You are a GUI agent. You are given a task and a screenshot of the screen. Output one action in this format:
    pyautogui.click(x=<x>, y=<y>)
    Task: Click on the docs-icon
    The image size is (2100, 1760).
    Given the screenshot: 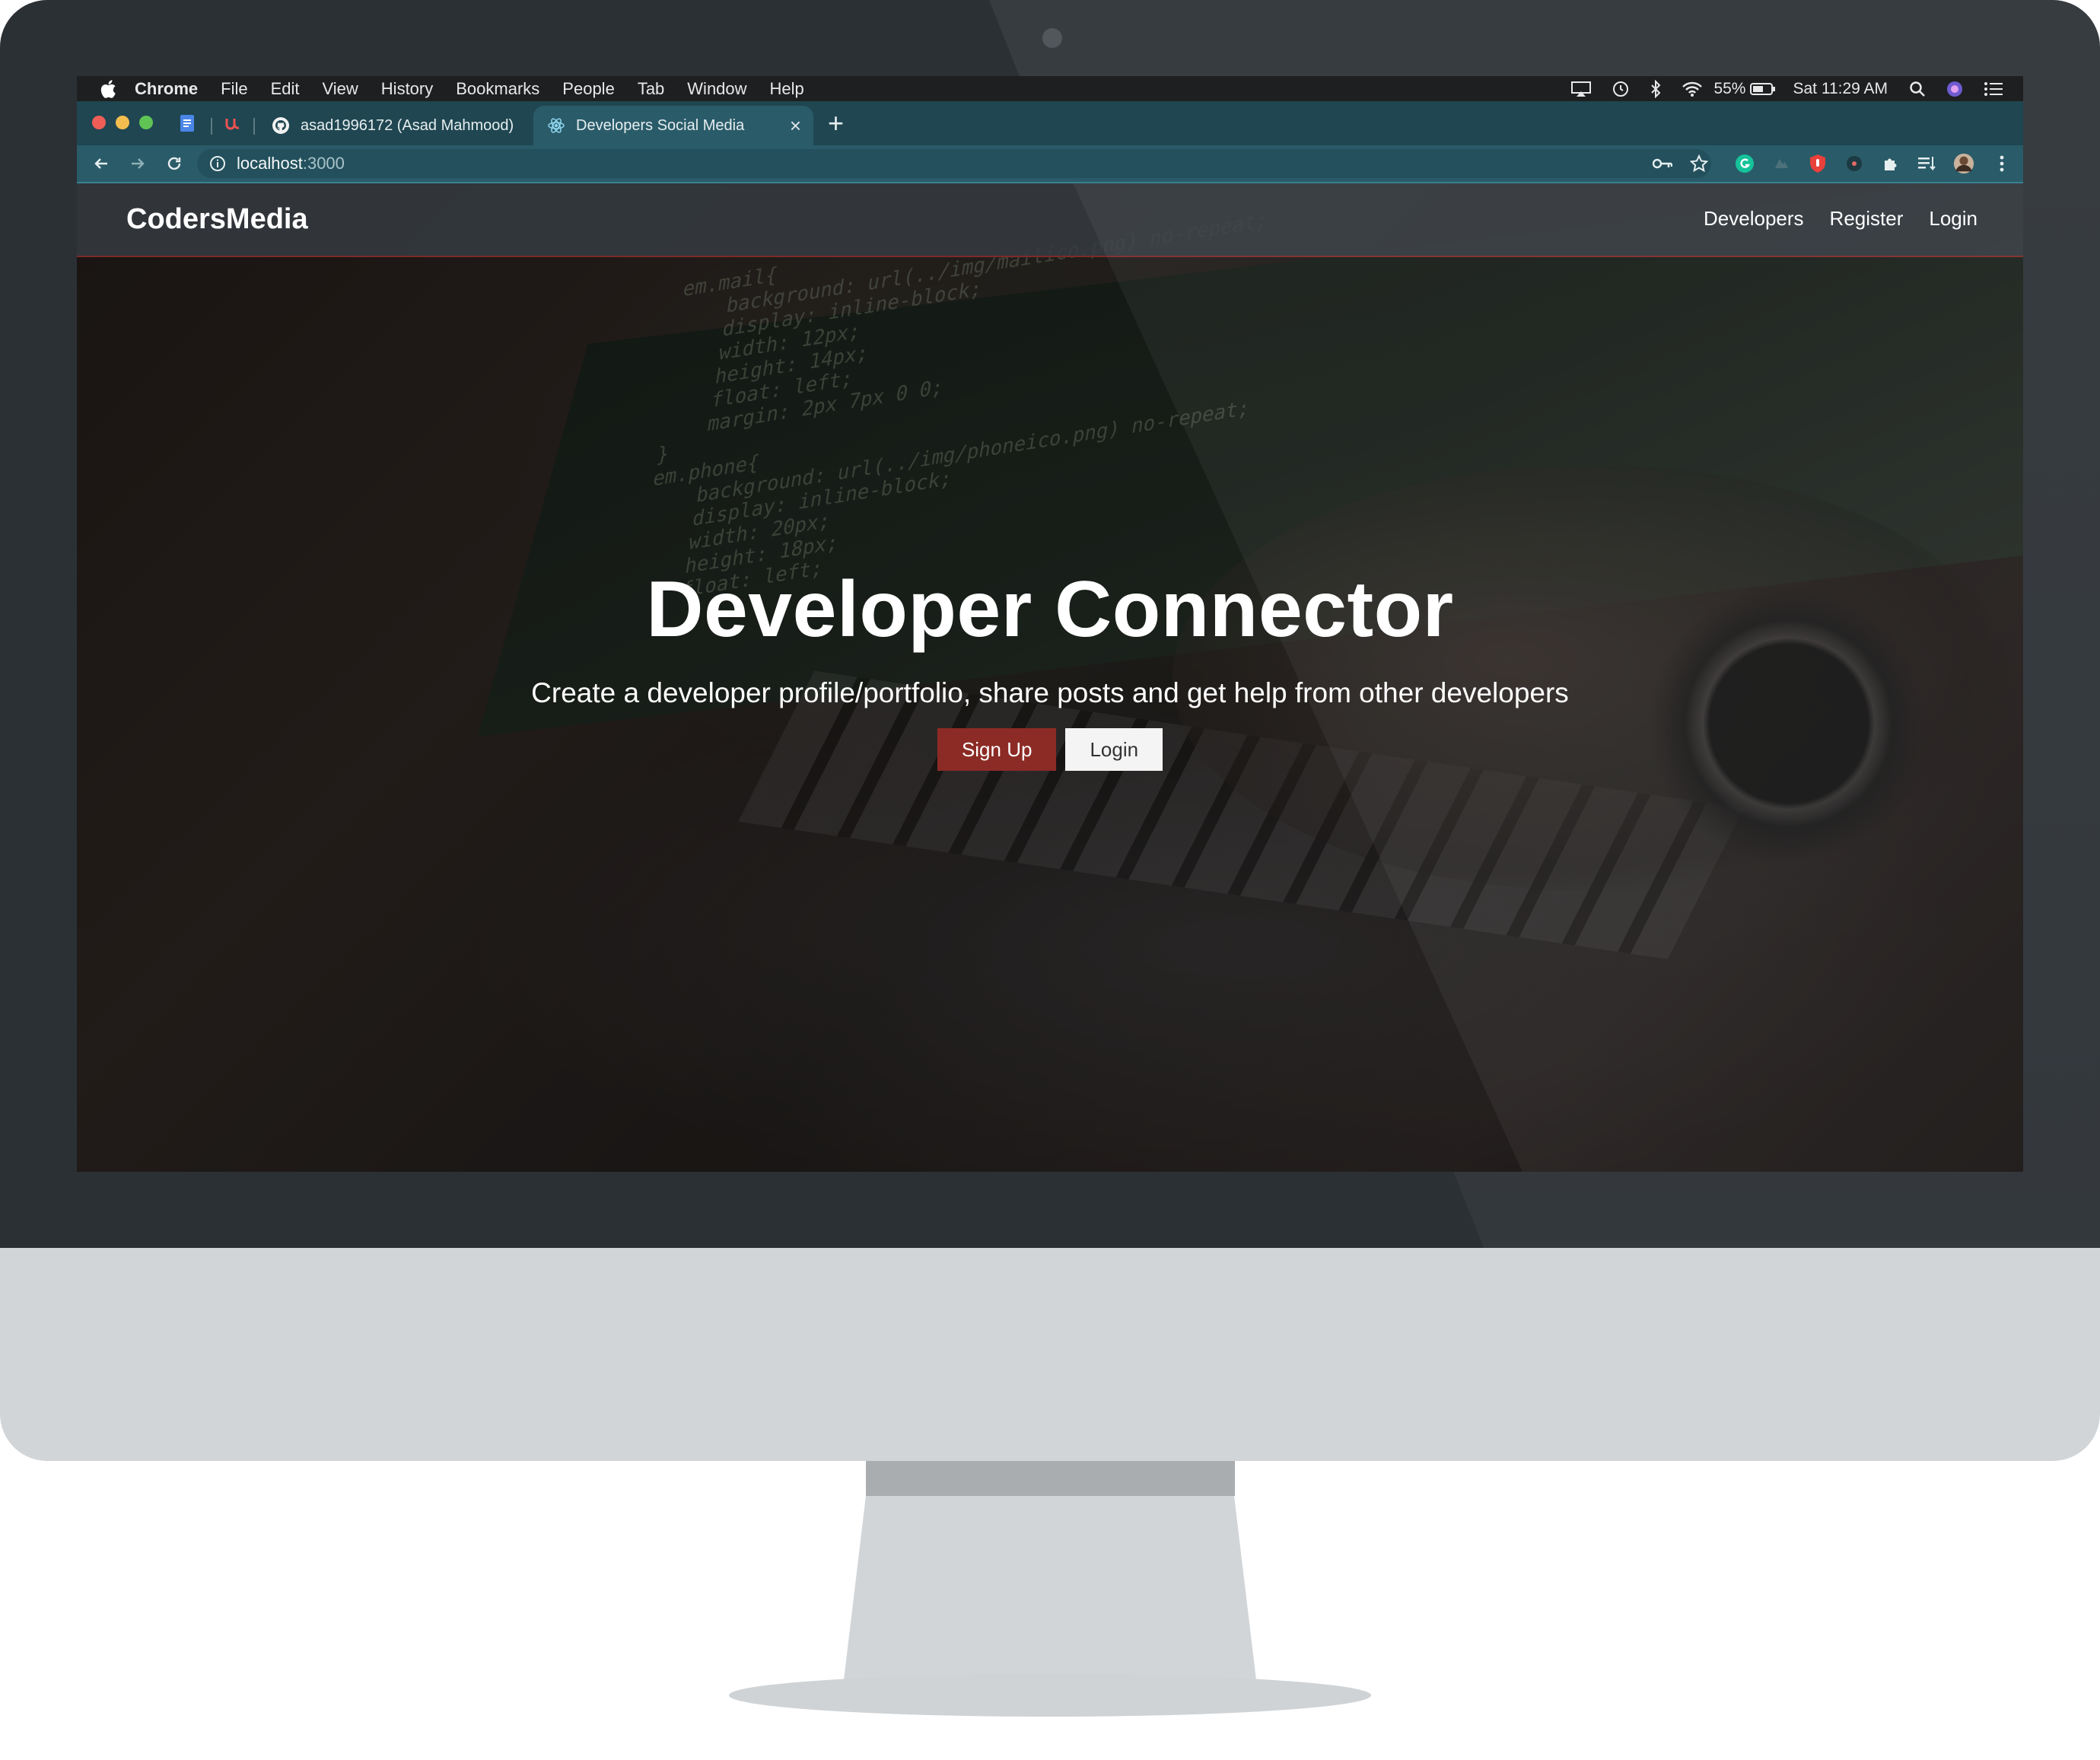 What is the action you would take?
    pyautogui.click(x=187, y=123)
    